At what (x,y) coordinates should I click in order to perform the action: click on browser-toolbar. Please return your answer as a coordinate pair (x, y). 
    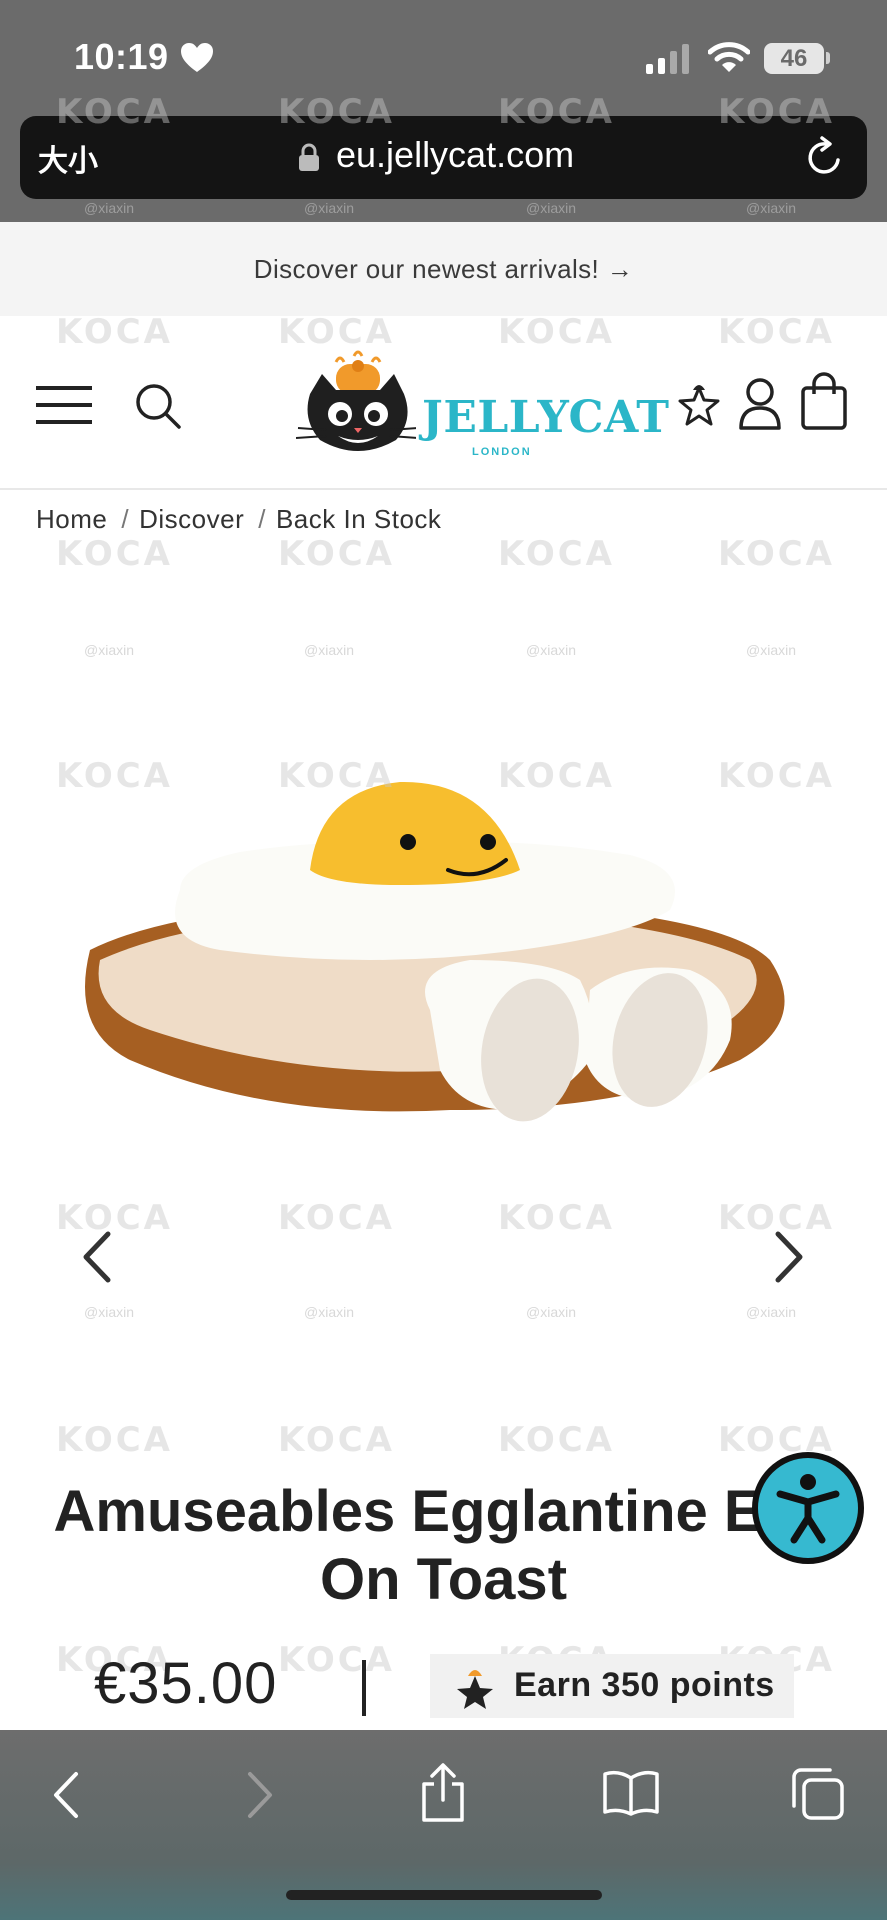
    Looking at the image, I should click on (443, 1825).